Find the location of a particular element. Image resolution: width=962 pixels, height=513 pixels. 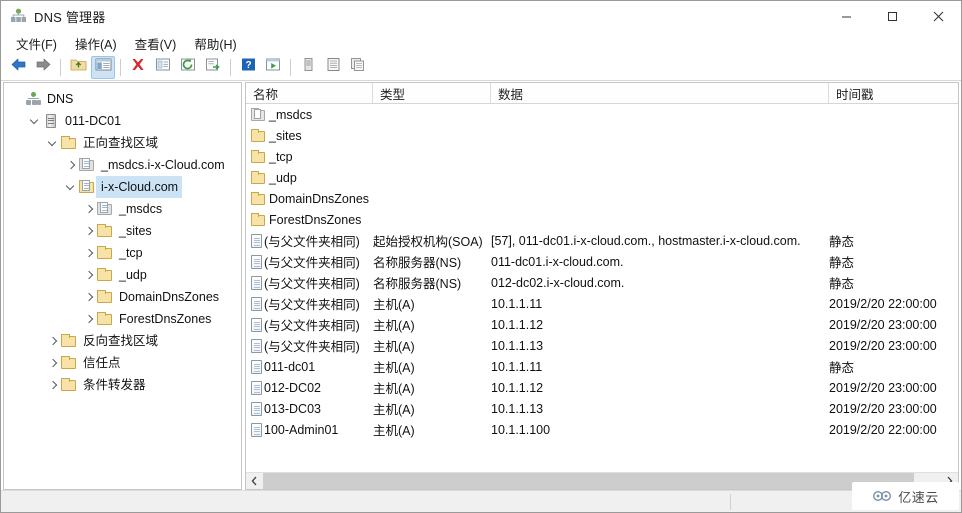

record-name-label: _msdcs is located at coordinates (291, 114).